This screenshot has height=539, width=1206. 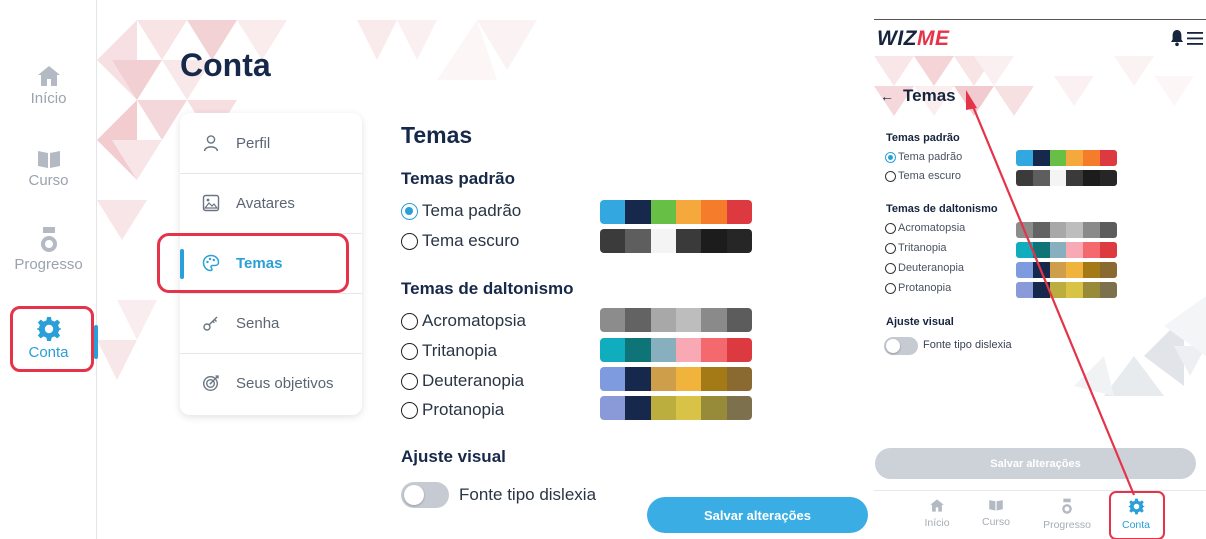 I want to click on key-icon, so click(x=211, y=323).